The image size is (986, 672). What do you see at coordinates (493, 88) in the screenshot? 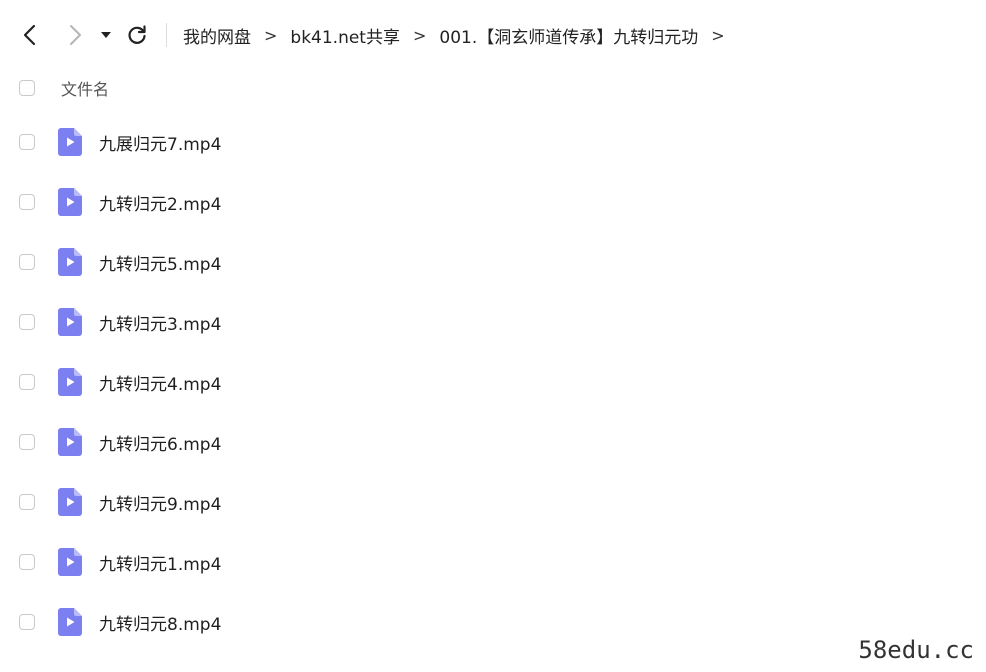
I see `list-header: 文件名` at bounding box center [493, 88].